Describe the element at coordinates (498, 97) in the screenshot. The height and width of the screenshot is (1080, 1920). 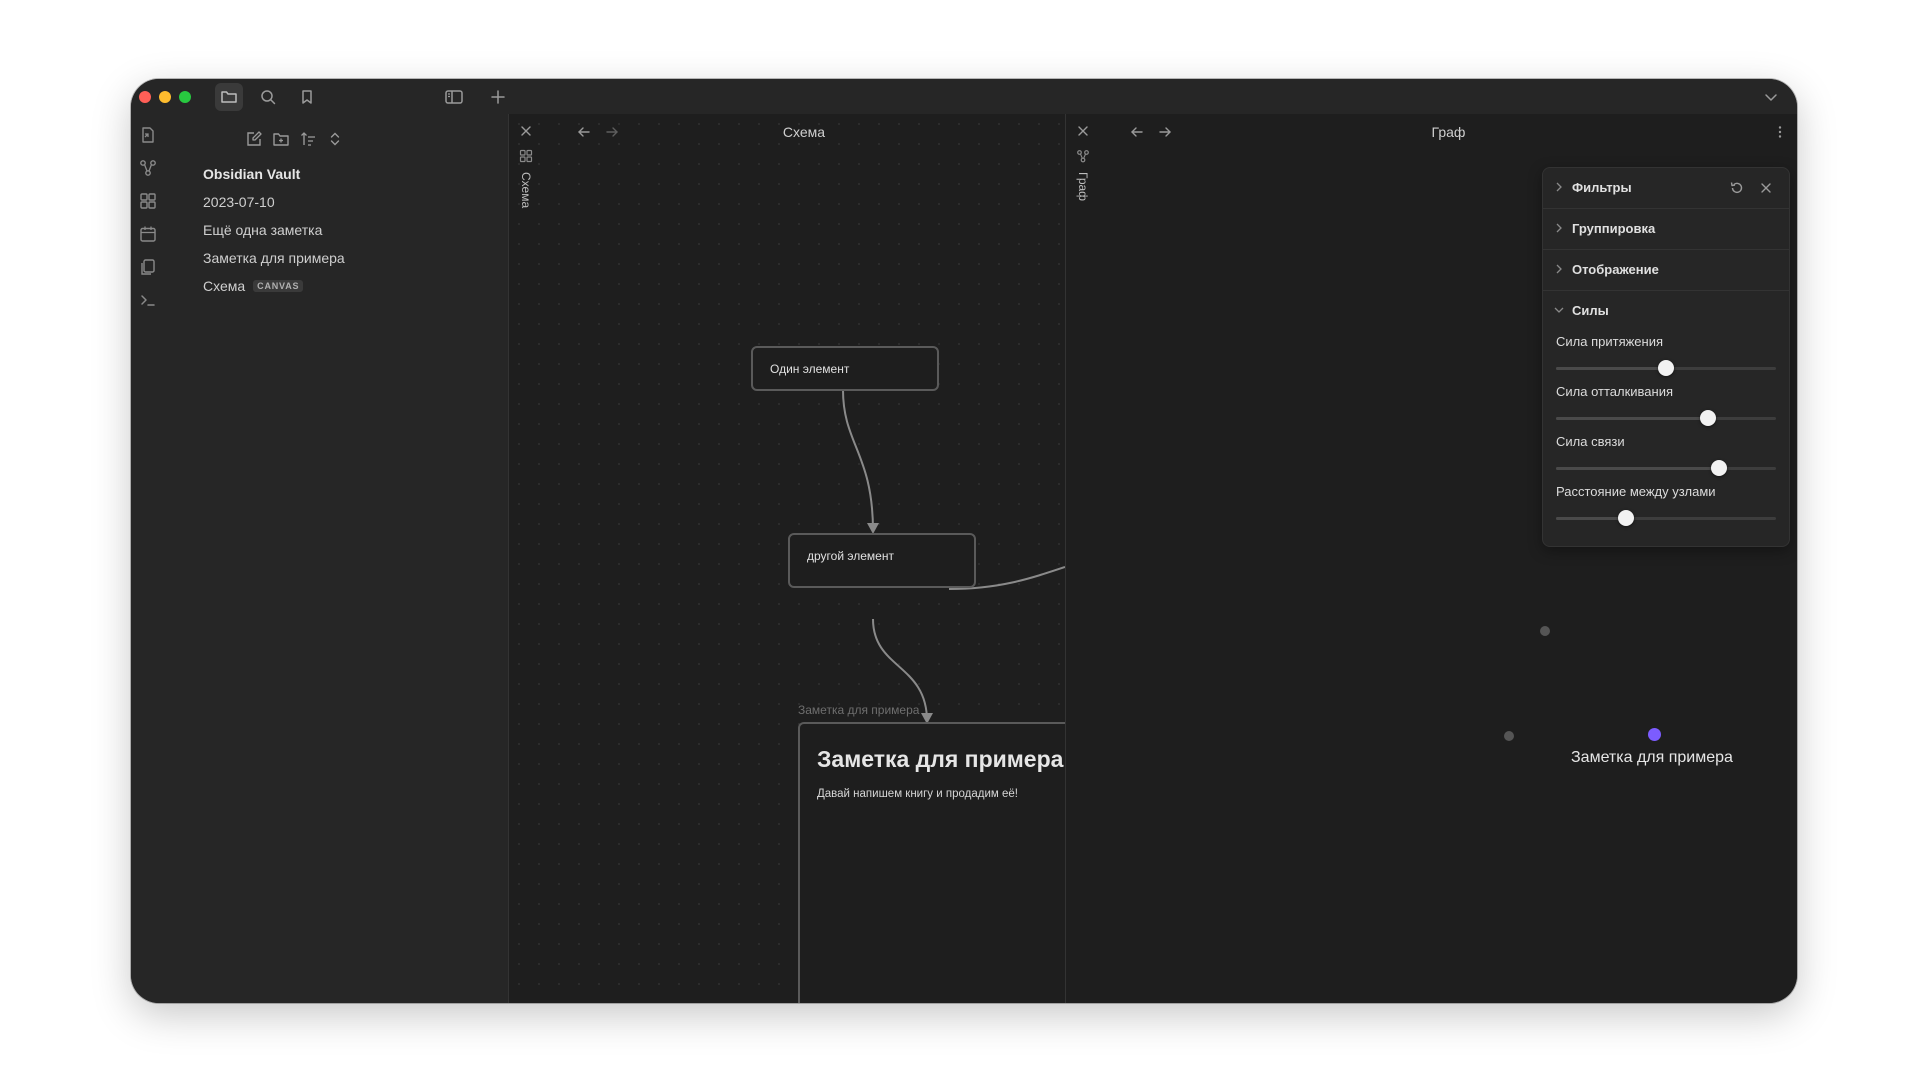
I see `new-tab-icon` at that location.